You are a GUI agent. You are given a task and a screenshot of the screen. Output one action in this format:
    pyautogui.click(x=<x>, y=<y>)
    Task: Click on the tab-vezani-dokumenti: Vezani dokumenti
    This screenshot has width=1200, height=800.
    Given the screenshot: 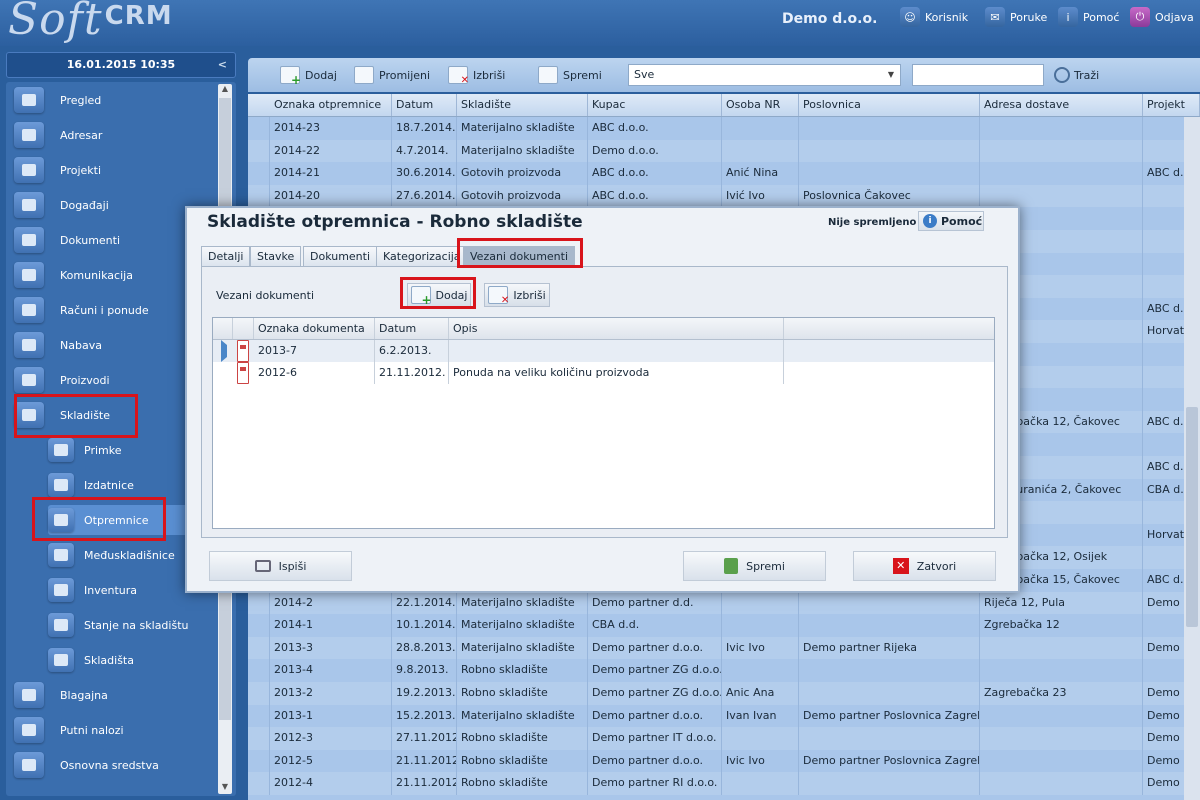 What is the action you would take?
    pyautogui.click(x=519, y=256)
    